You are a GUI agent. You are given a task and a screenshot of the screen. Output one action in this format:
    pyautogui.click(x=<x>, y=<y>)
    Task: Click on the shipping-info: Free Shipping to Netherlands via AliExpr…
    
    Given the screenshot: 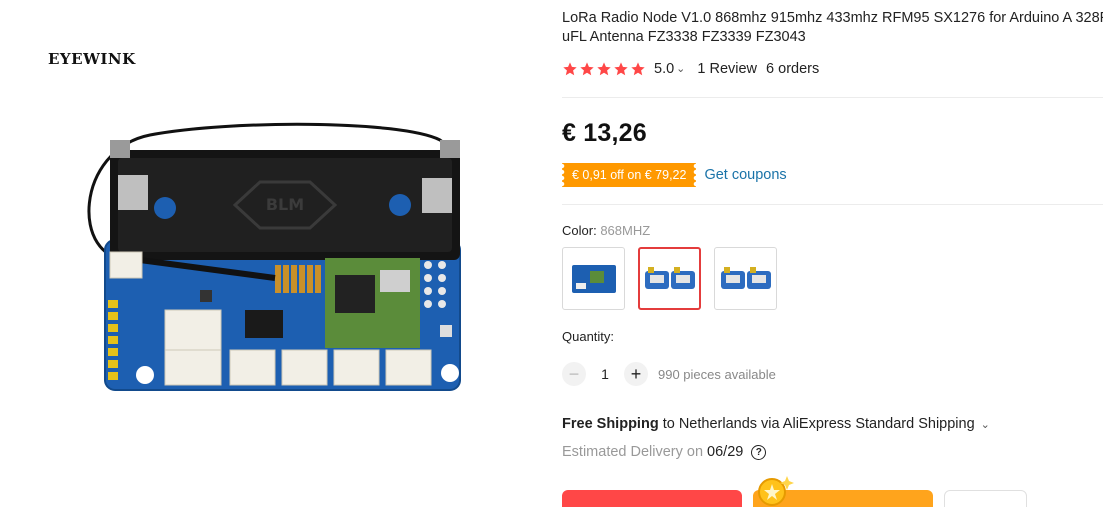 What is the action you would take?
    pyautogui.click(x=776, y=424)
    